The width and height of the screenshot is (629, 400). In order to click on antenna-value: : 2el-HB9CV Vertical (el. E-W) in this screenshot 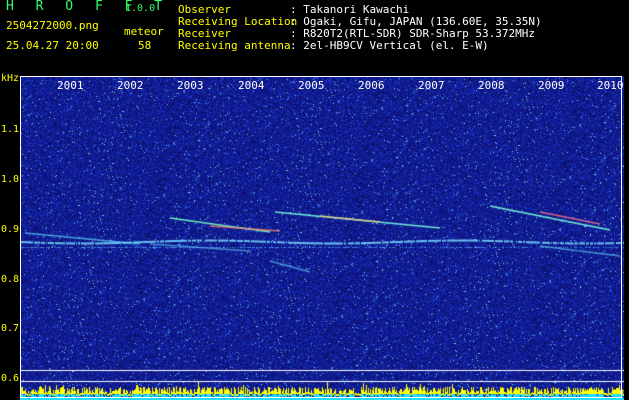, I will do `click(389, 45)`.